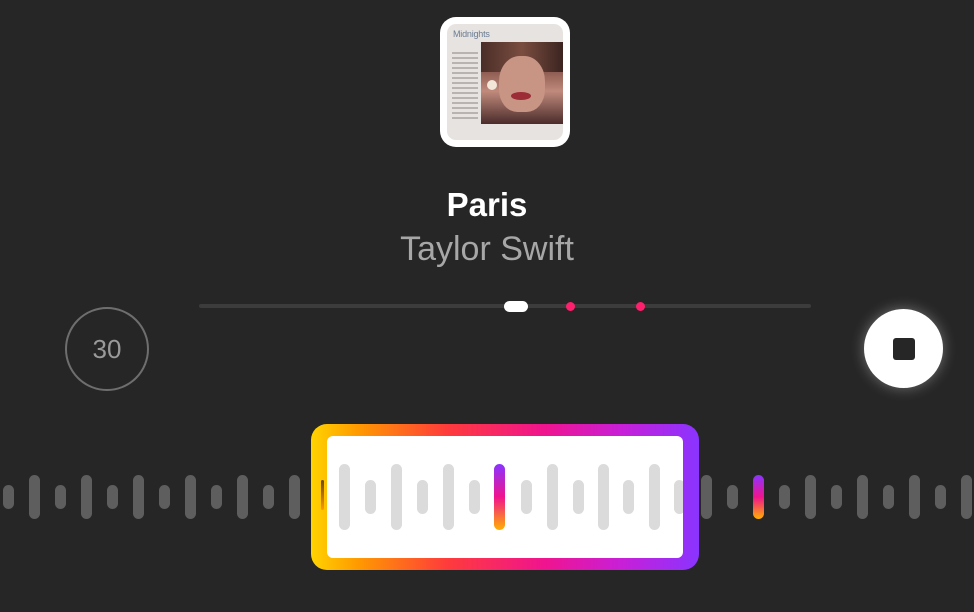 The width and height of the screenshot is (974, 612). I want to click on song-title: Paris, so click(487, 204).